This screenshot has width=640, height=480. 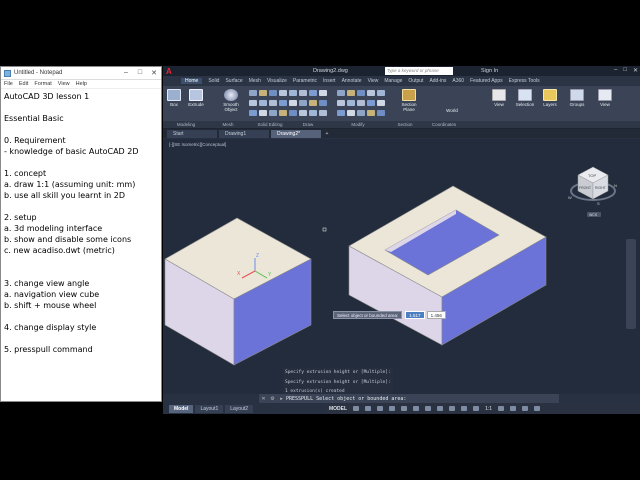 I want to click on layers-button: Layers, so click(x=550, y=98).